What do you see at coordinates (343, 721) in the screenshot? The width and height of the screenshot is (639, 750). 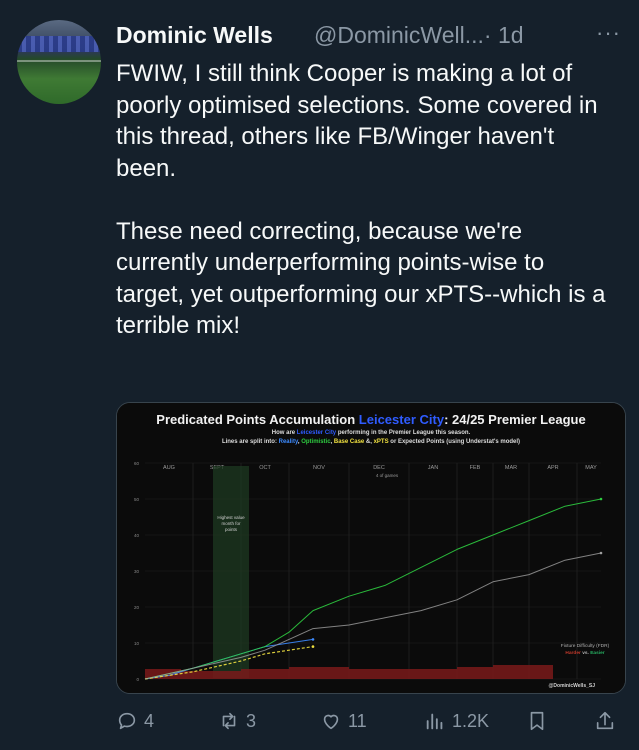 I see `like-button: 11` at bounding box center [343, 721].